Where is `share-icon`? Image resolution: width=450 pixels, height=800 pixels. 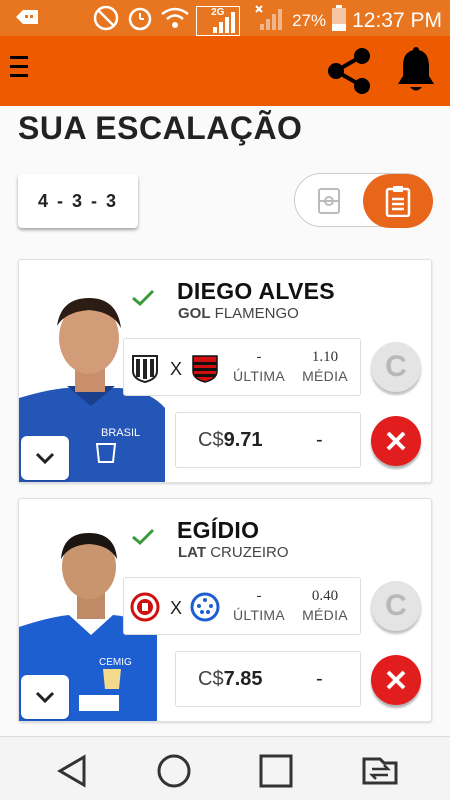 share-icon is located at coordinates (349, 71).